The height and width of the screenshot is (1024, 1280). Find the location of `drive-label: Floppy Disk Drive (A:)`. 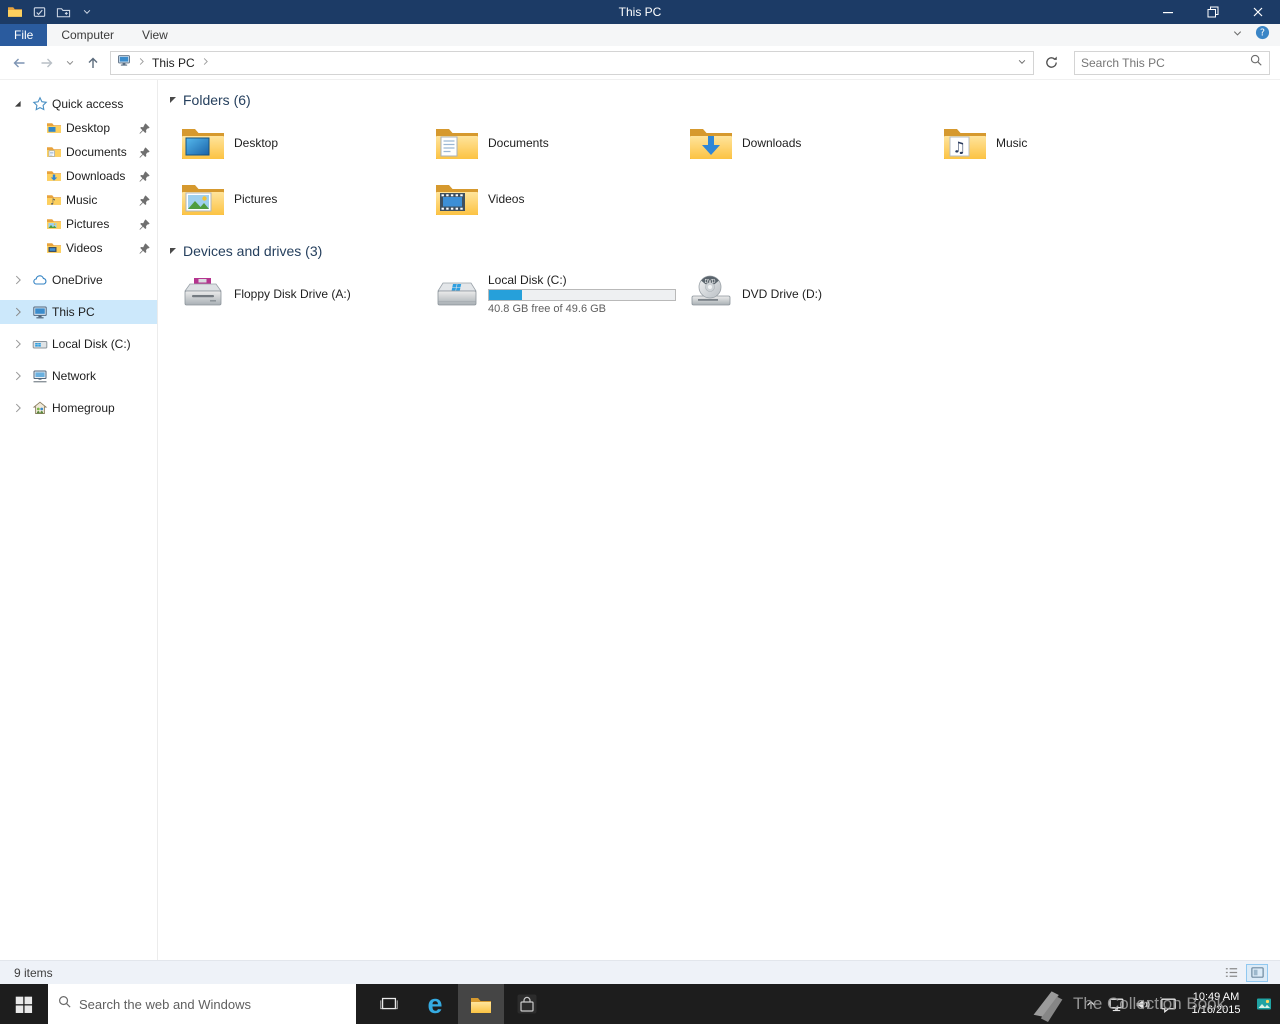

drive-label: Floppy Disk Drive (A:) is located at coordinates (292, 294).